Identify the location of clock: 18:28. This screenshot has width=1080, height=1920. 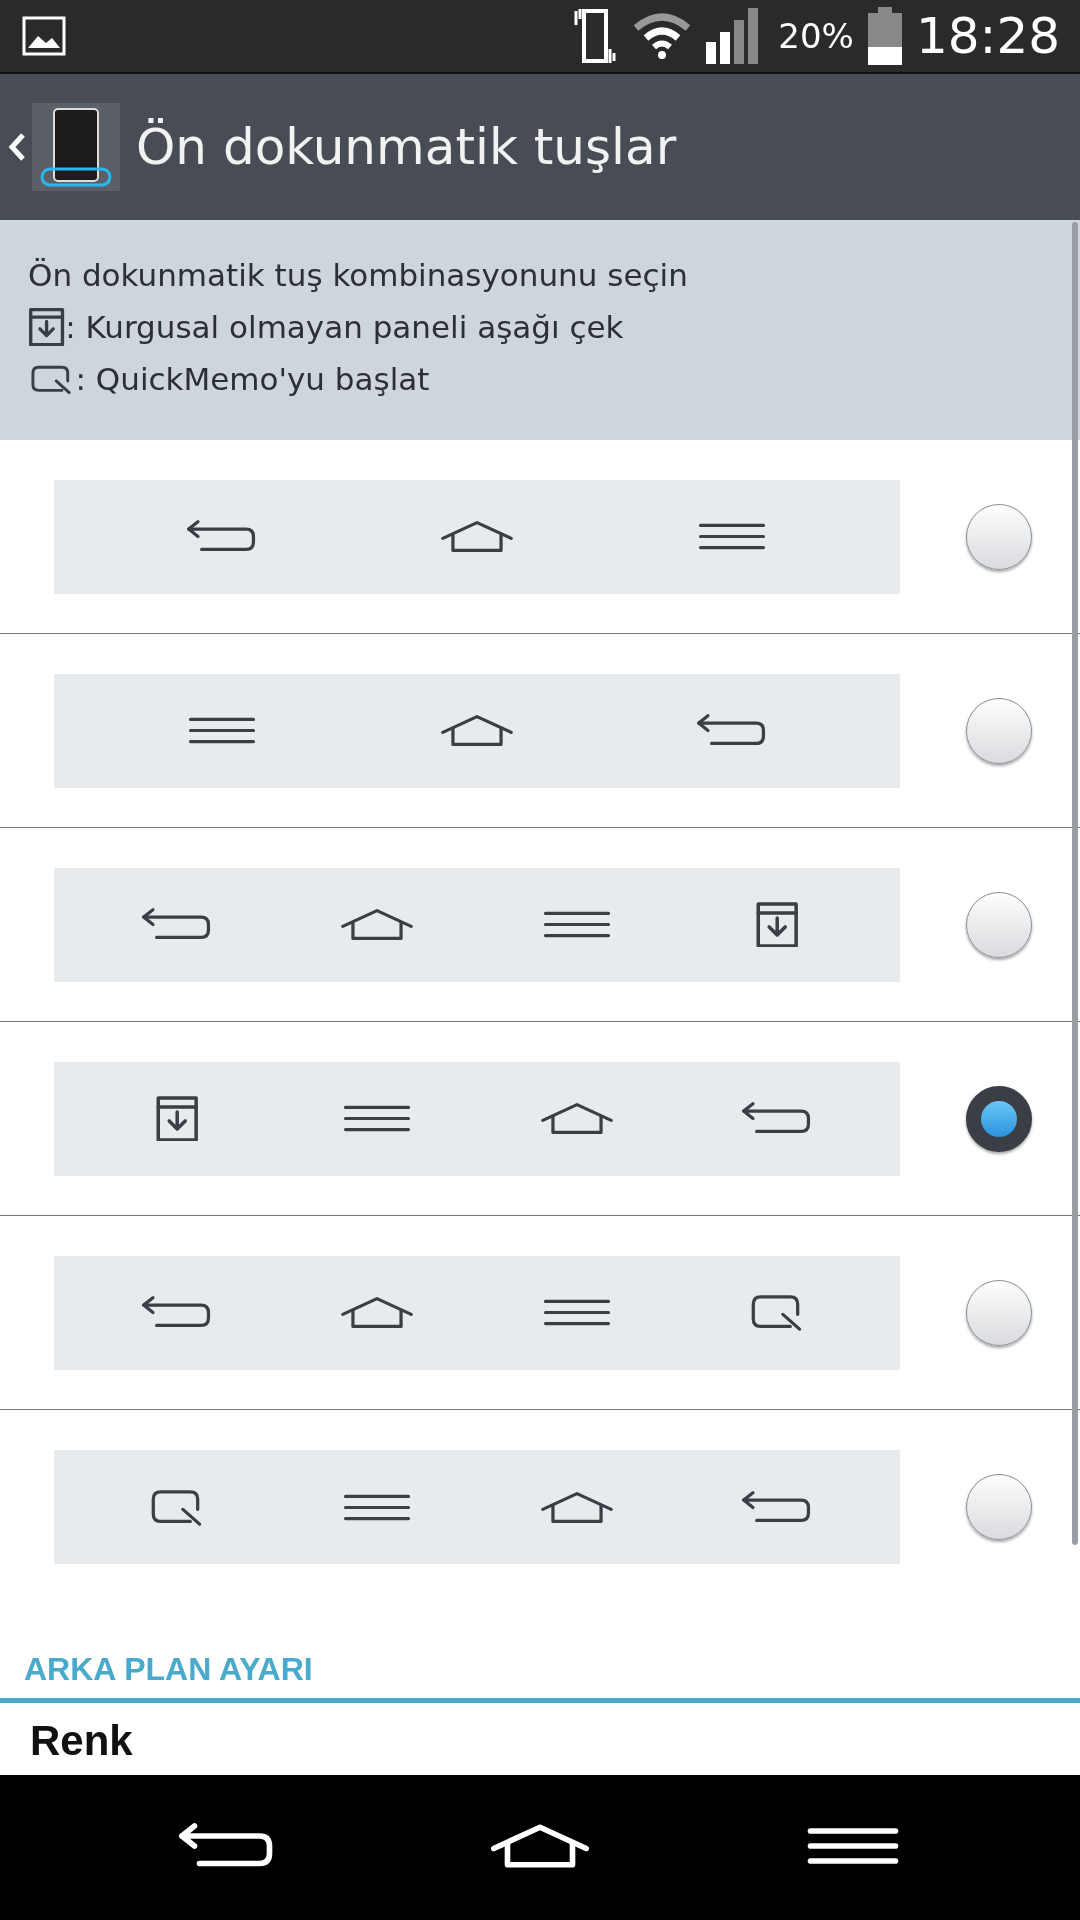
(987, 36).